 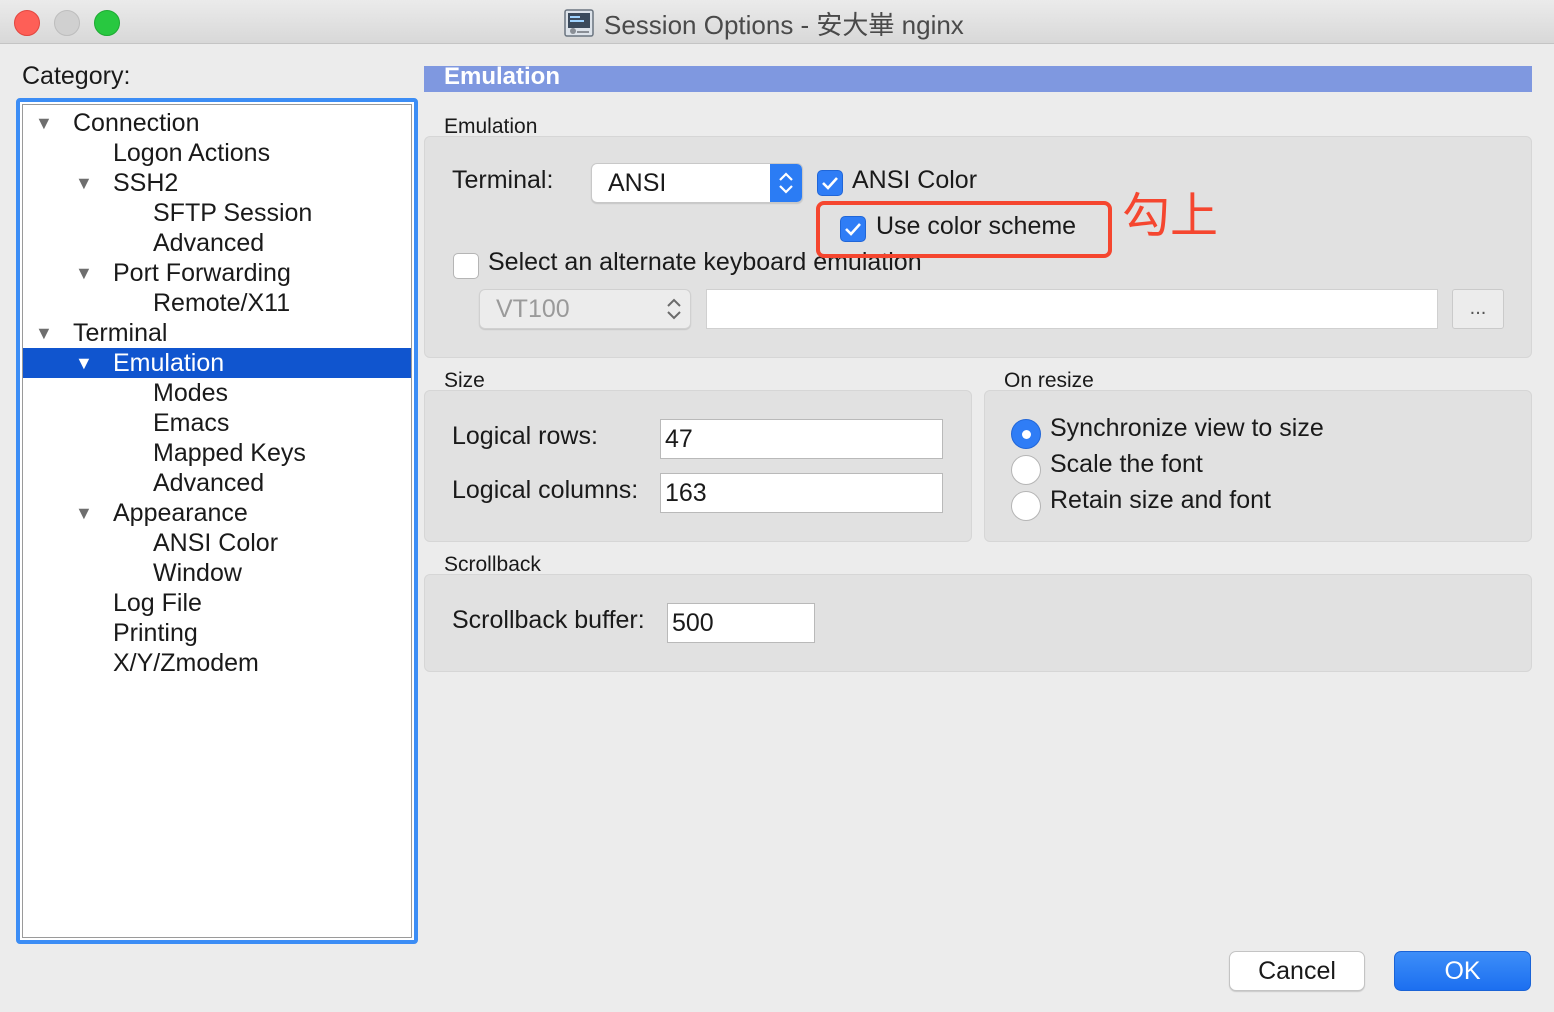 I want to click on tree-item-emulation: ▼ Emulation, so click(x=217, y=363).